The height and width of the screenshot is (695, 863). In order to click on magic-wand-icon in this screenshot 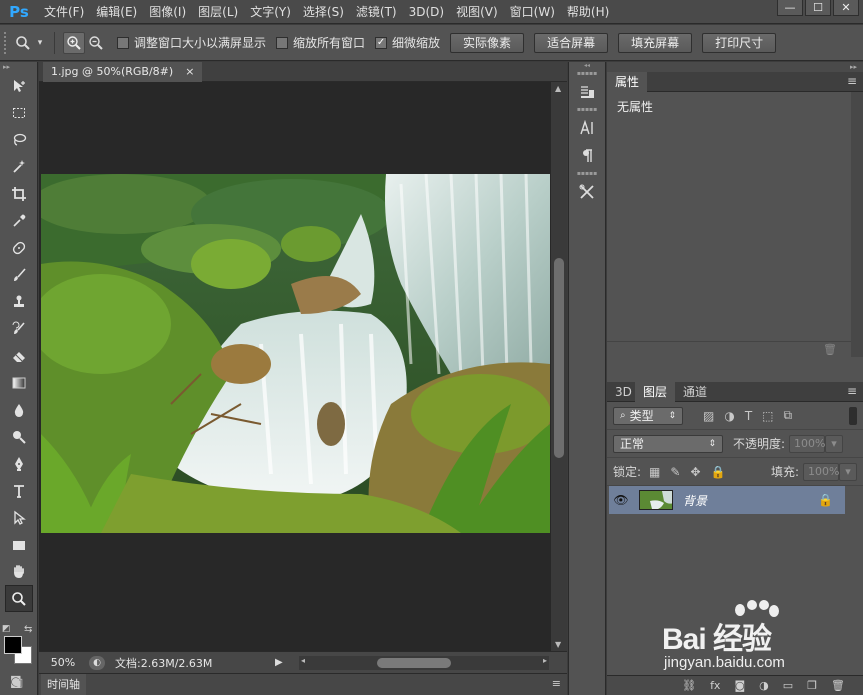, I will do `click(19, 166)`.